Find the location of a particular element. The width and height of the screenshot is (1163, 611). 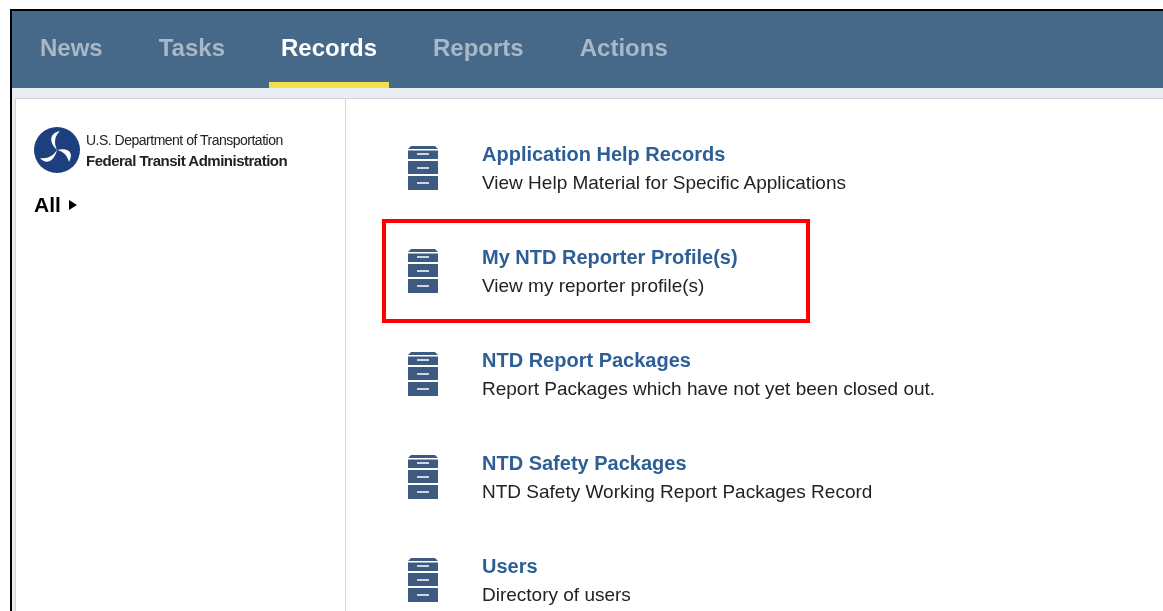

logo-text: U.S. Department of Transportation is located at coordinates (185, 140).